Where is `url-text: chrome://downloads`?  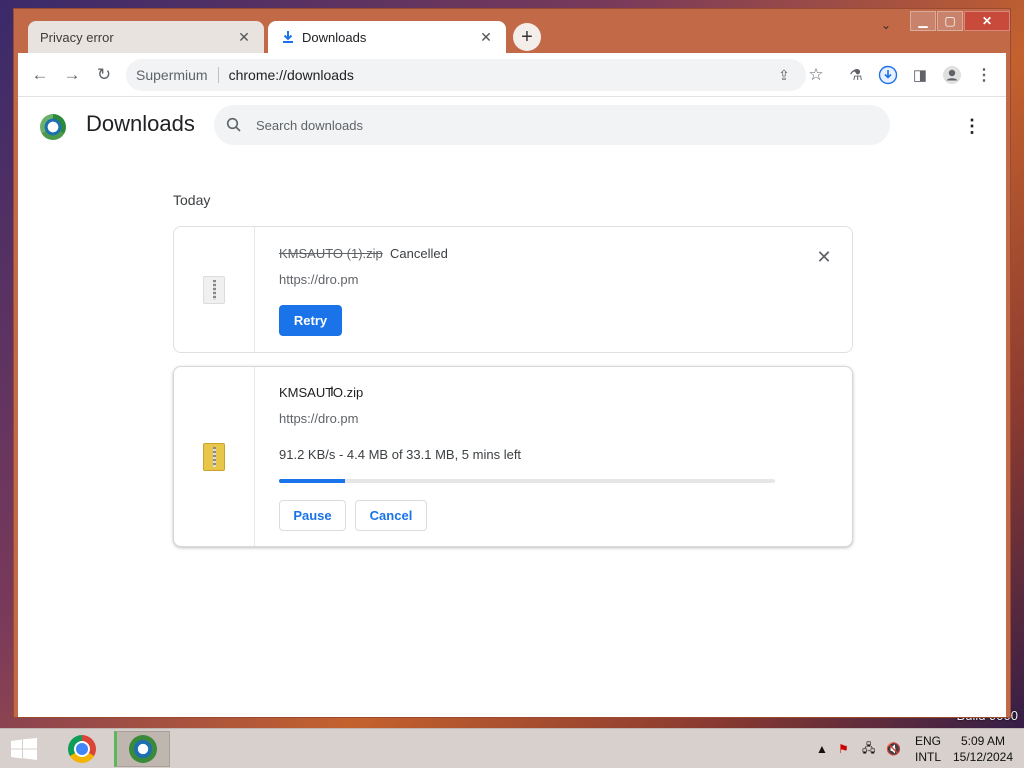 url-text: chrome://downloads is located at coordinates (291, 75).